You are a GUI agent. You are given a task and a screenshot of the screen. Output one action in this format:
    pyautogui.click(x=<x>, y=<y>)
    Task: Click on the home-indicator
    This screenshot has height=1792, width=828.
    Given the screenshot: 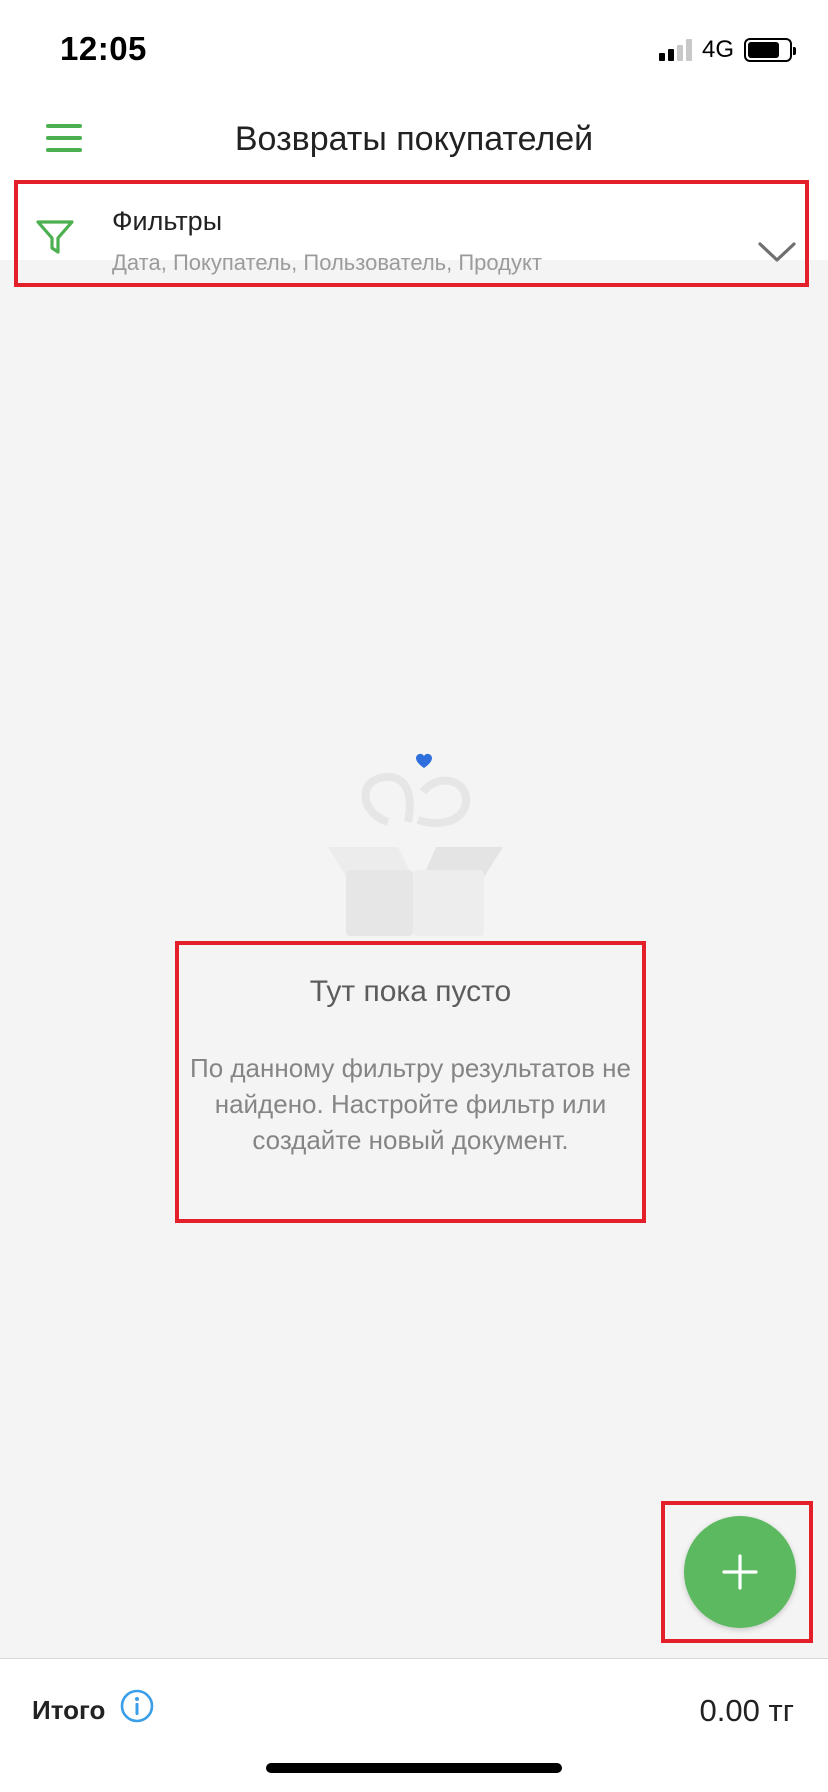 What is the action you would take?
    pyautogui.click(x=414, y=1768)
    